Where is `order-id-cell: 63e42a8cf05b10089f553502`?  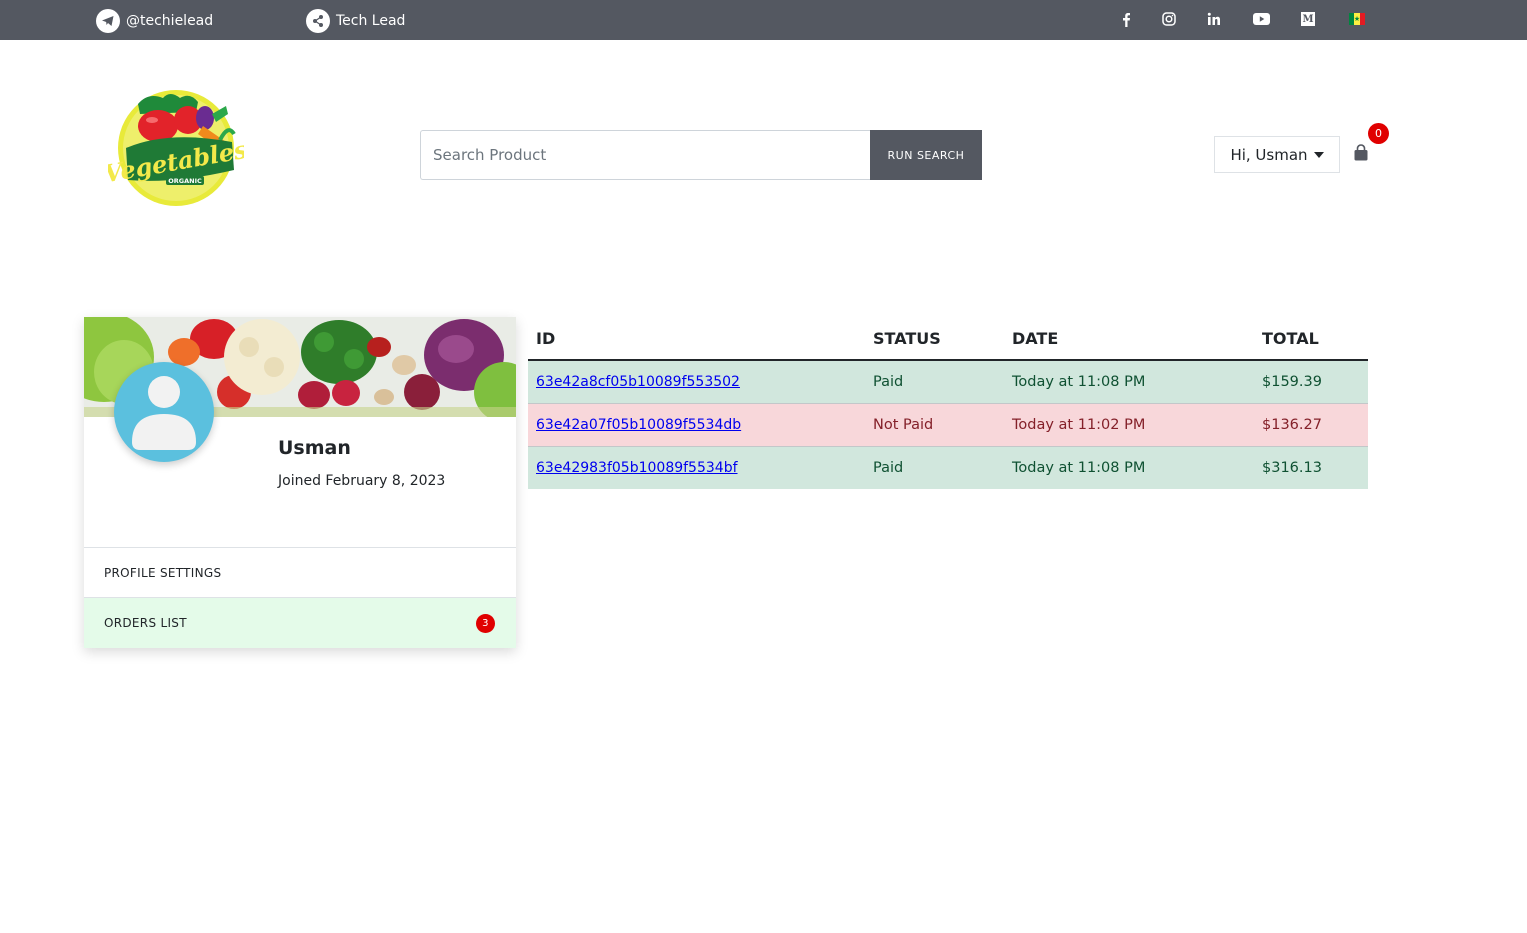
order-id-cell: 63e42a8cf05b10089f553502 is located at coordinates (696, 381).